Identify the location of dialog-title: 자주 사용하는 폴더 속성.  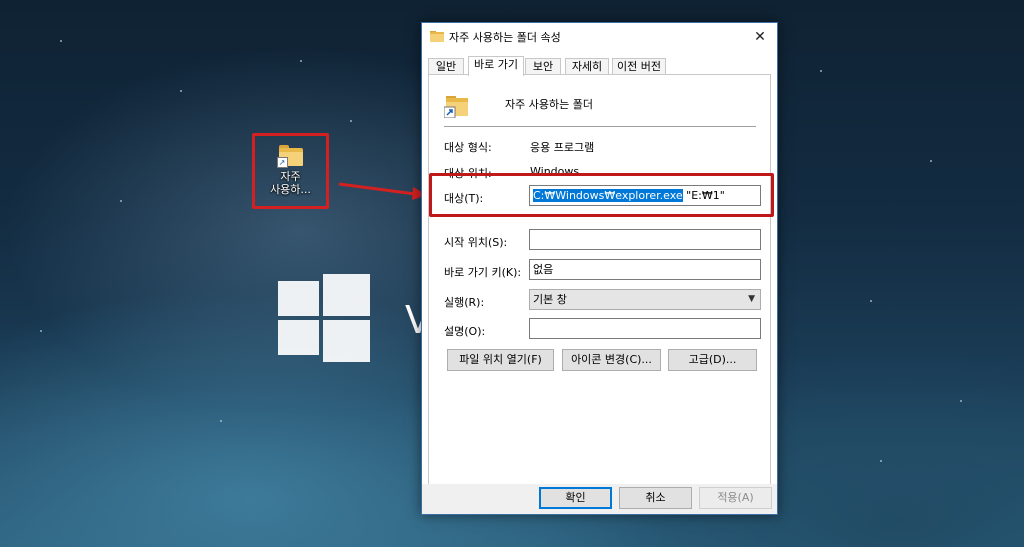
(505, 37).